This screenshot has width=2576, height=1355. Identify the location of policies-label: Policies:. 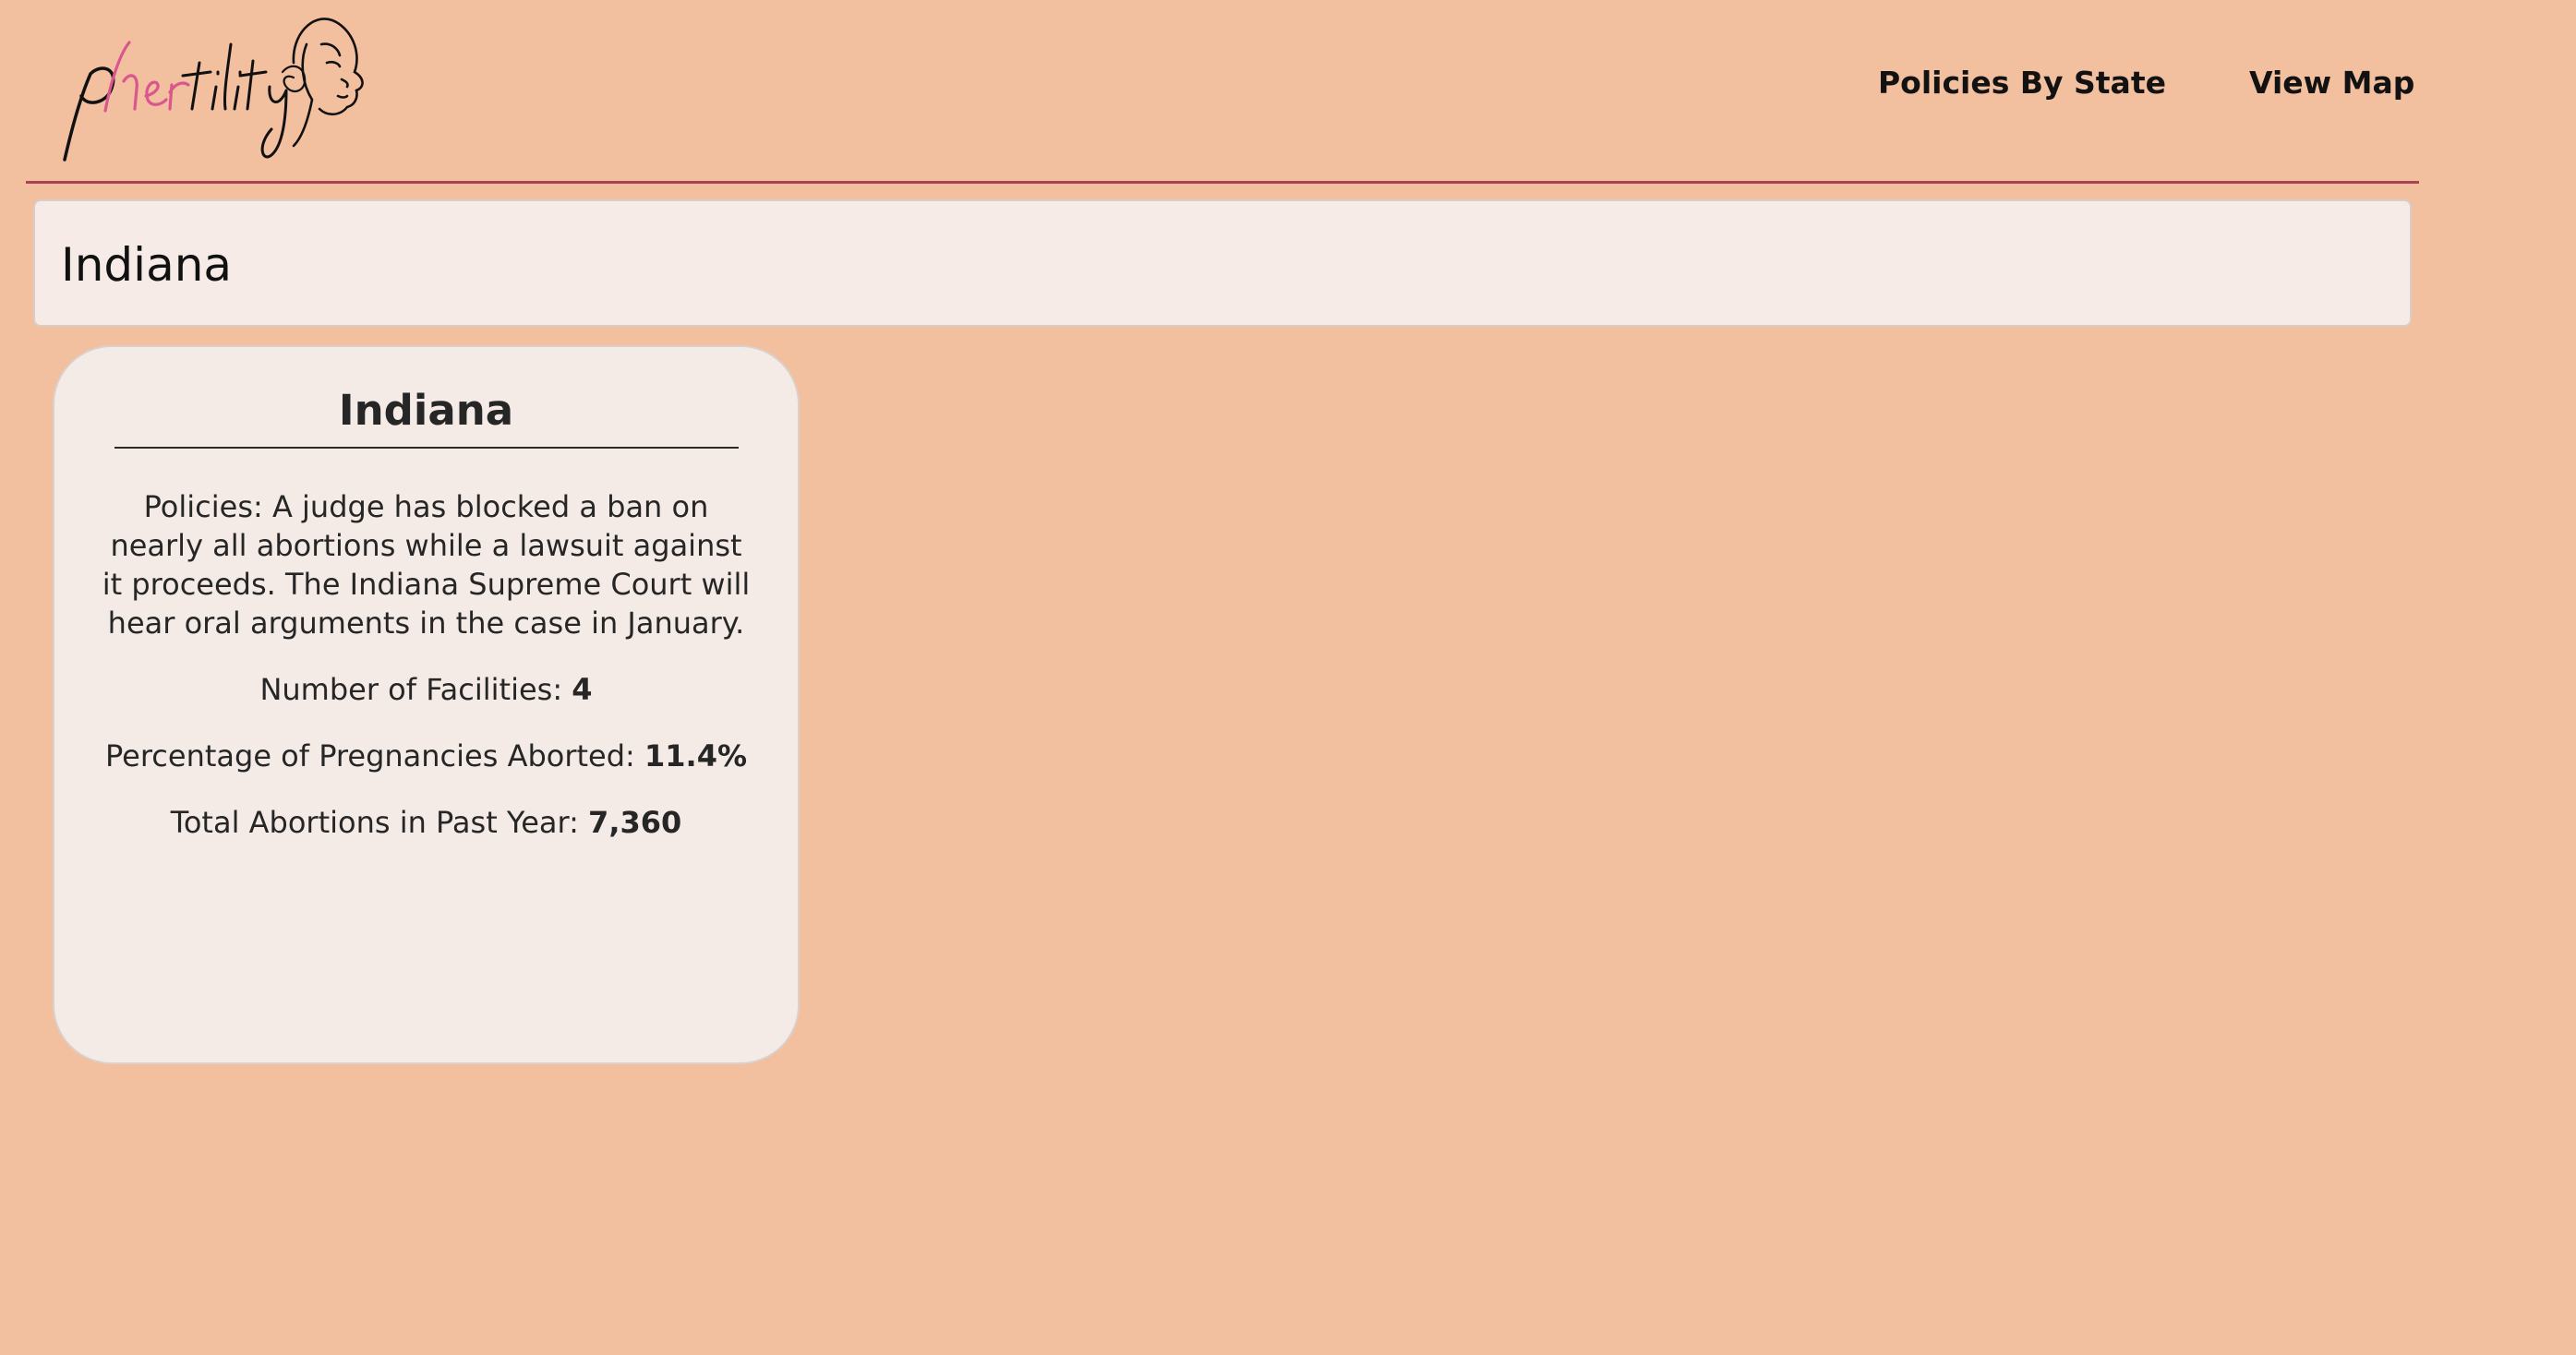
(203, 506).